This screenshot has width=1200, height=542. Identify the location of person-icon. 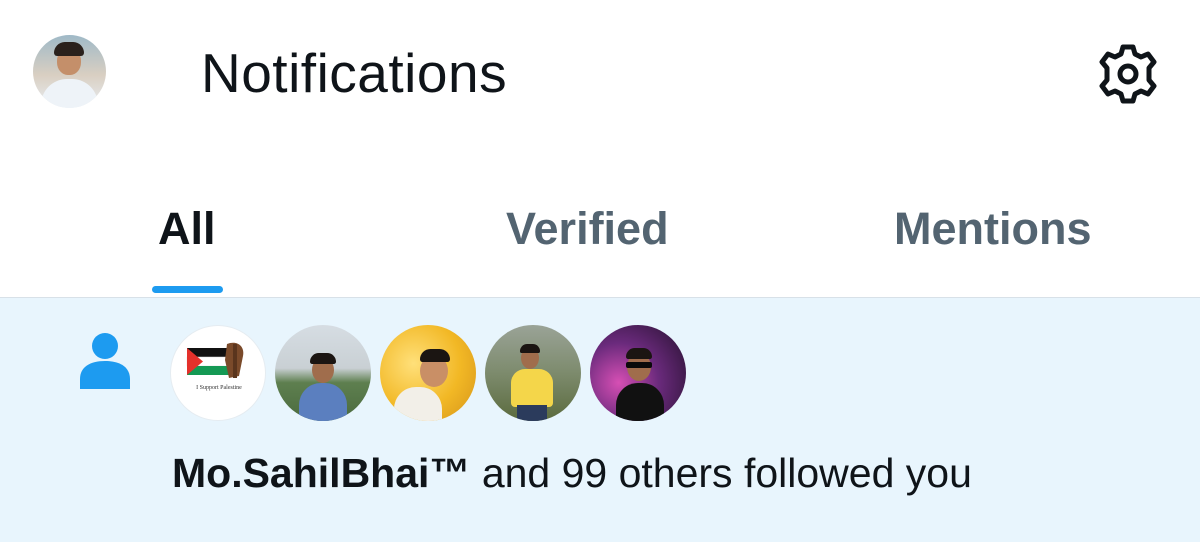
(105, 360).